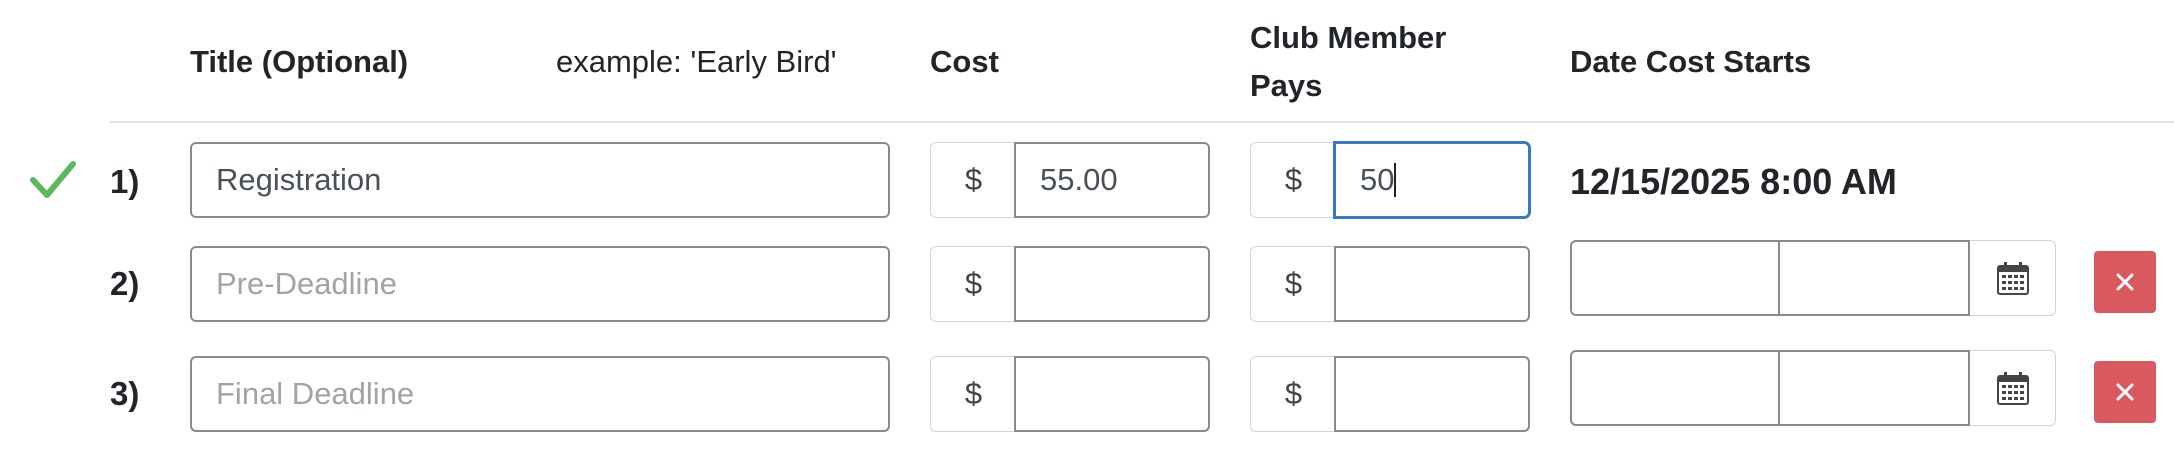 This screenshot has width=2174, height=454. Describe the element at coordinates (1395, 180) in the screenshot. I see `text-cursor` at that location.